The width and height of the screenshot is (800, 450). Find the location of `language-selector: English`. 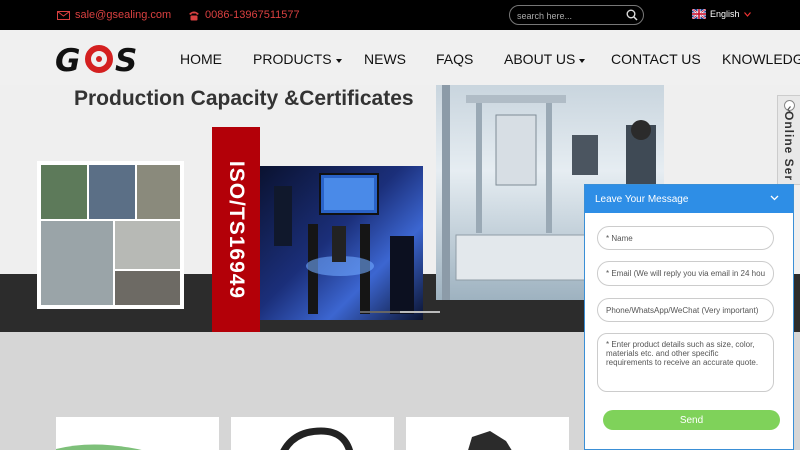

language-selector: English is located at coordinates (721, 14).